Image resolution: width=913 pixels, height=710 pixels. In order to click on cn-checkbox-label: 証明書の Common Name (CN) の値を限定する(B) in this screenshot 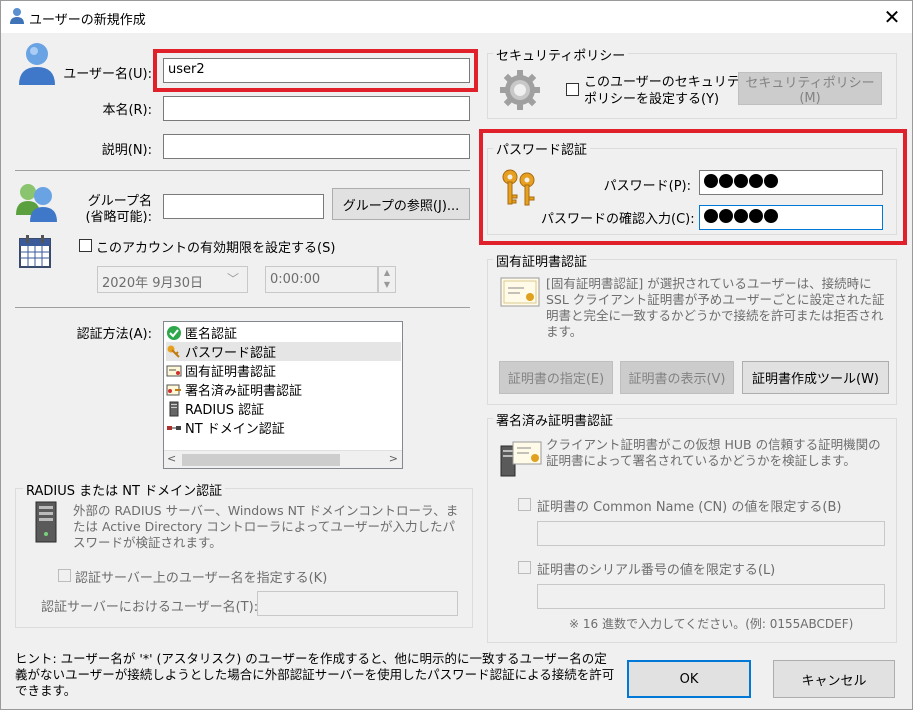, I will do `click(689, 507)`.